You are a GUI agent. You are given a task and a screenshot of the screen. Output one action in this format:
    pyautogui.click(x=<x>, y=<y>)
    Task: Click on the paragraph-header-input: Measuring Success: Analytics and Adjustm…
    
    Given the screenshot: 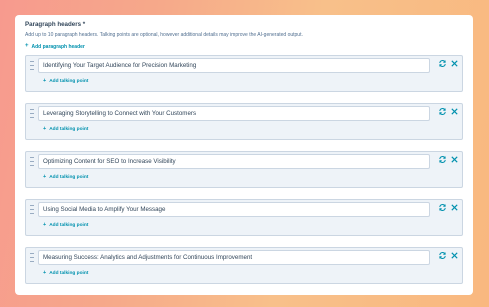 What is the action you would take?
    pyautogui.click(x=234, y=257)
    